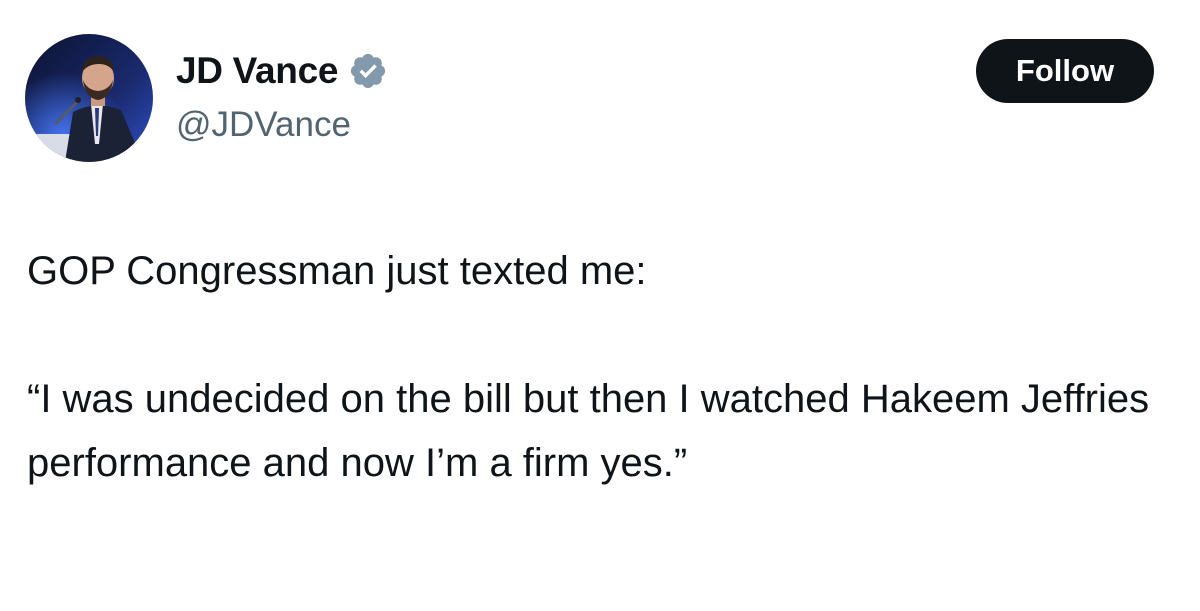  I want to click on author-name-row: JD Vance, so click(282, 71).